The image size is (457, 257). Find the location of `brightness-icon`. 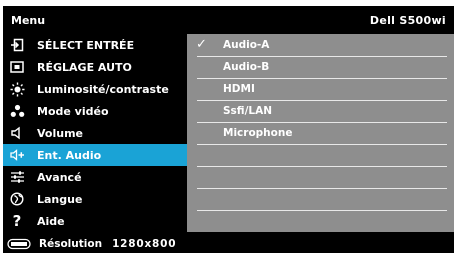

brightness-icon is located at coordinates (17, 89).